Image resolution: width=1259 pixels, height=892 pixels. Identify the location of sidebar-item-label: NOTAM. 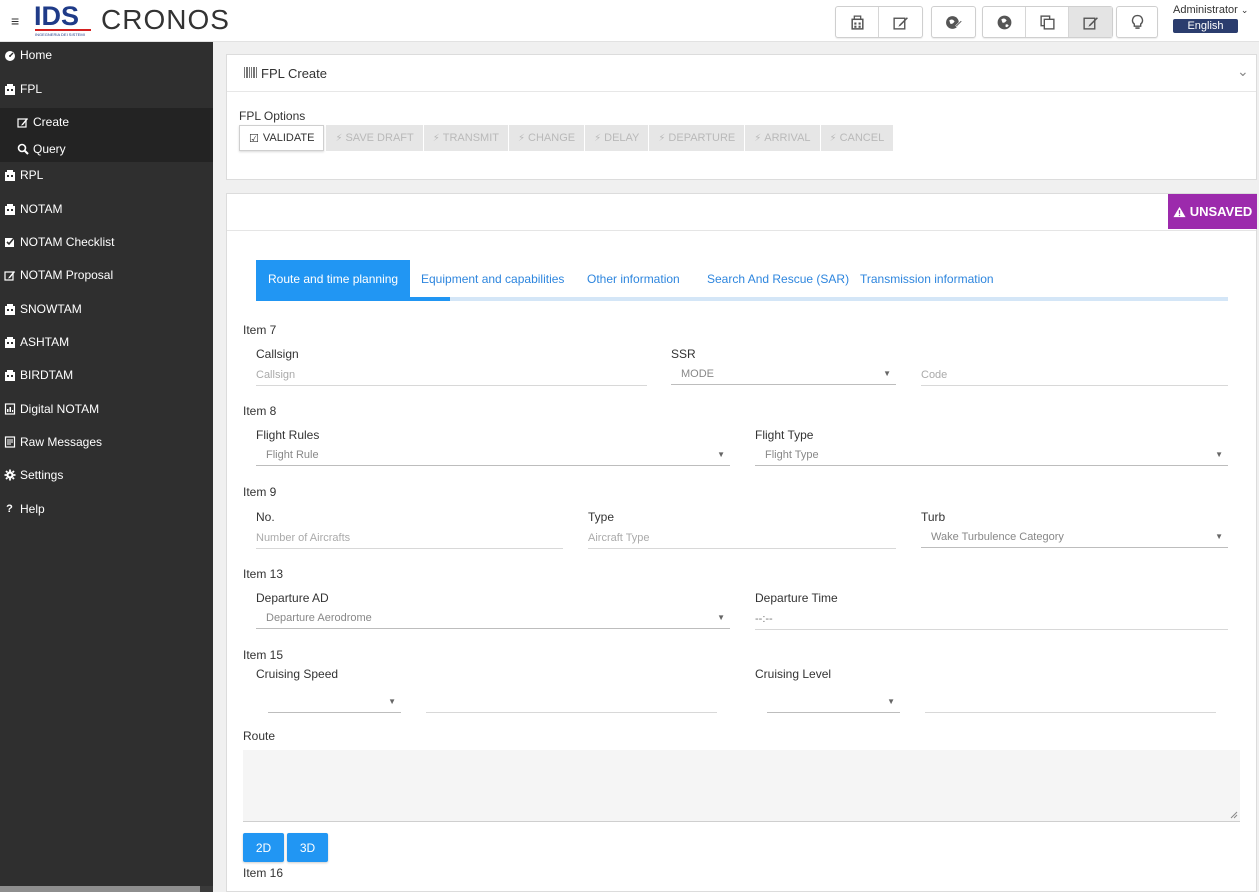
(41, 209).